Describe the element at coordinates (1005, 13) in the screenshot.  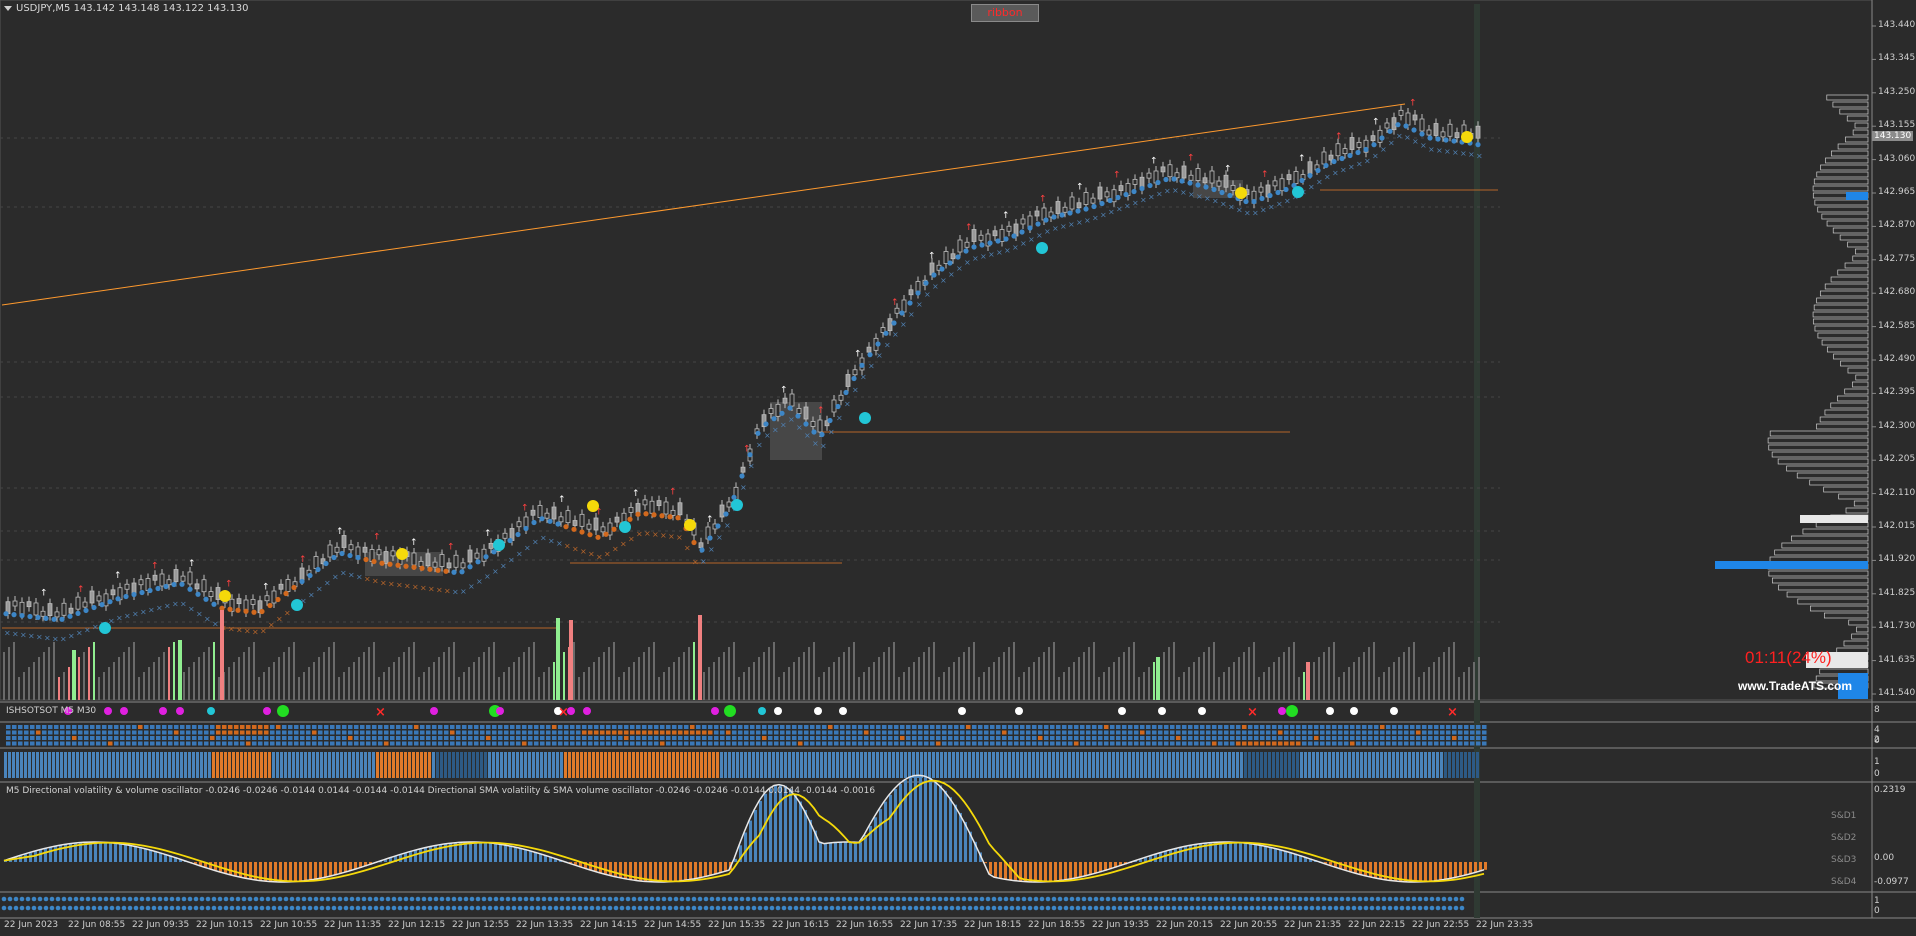
I see `ribbon-button: ribbon` at that location.